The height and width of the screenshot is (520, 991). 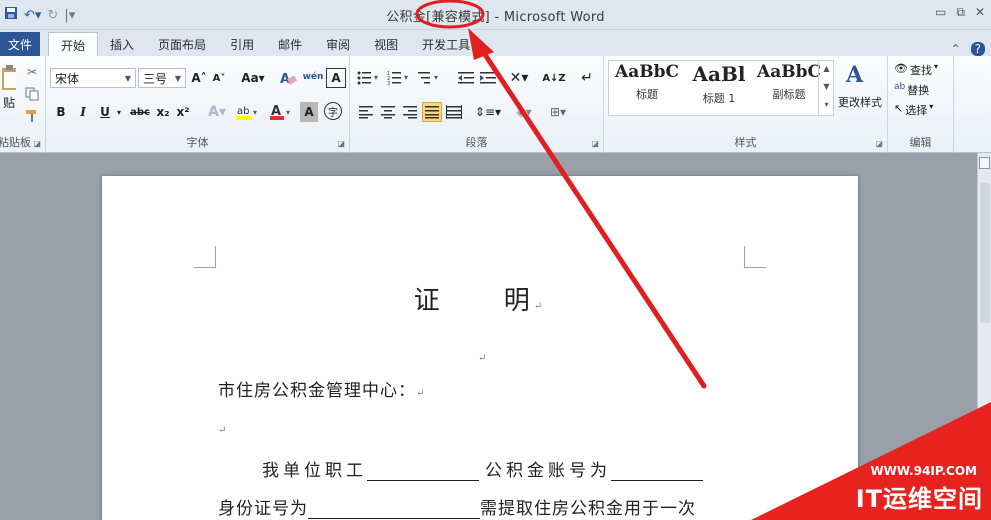 I want to click on font-size-select: 三号 ▼, so click(x=162, y=78).